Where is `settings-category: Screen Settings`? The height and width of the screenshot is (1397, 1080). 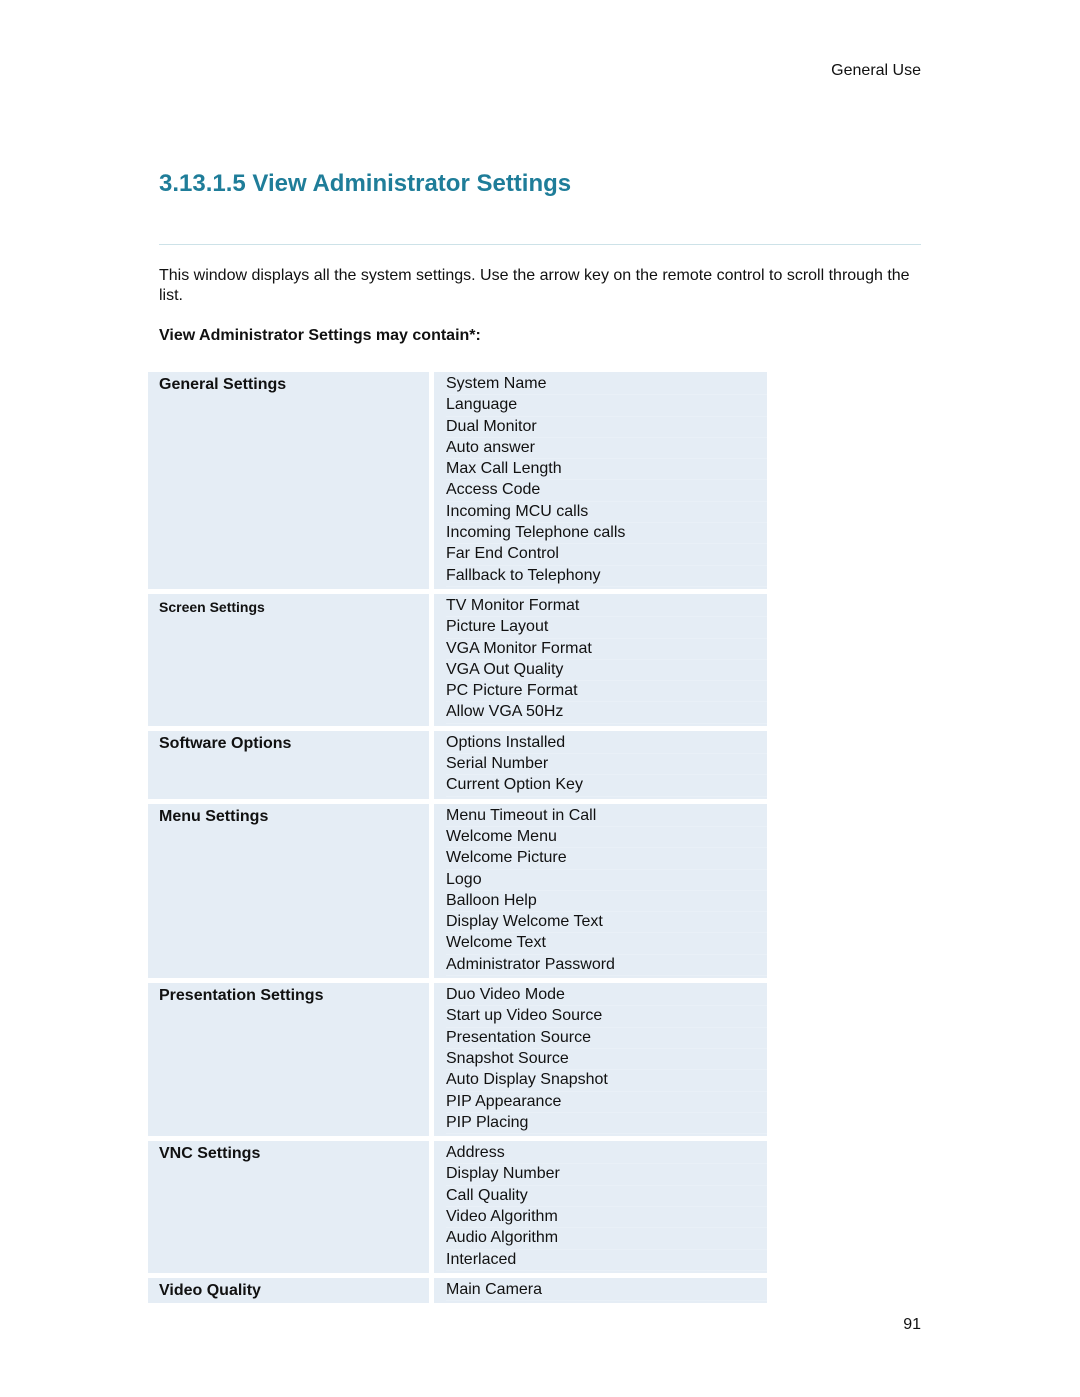
settings-category: Screen Settings is located at coordinates (288, 659).